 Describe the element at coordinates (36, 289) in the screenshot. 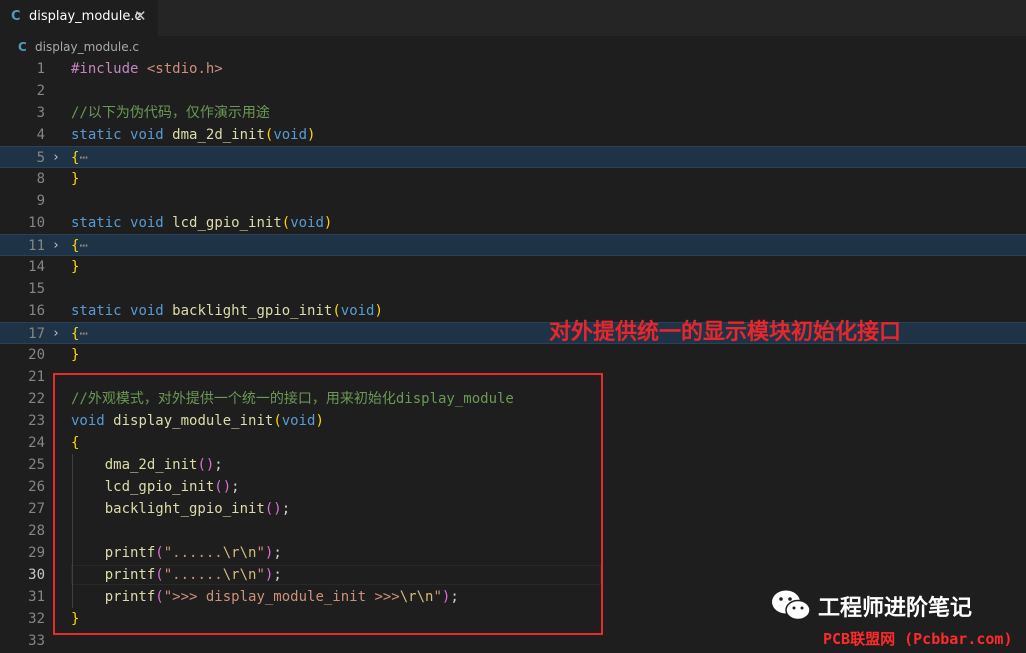

I see `line-number: 15` at that location.